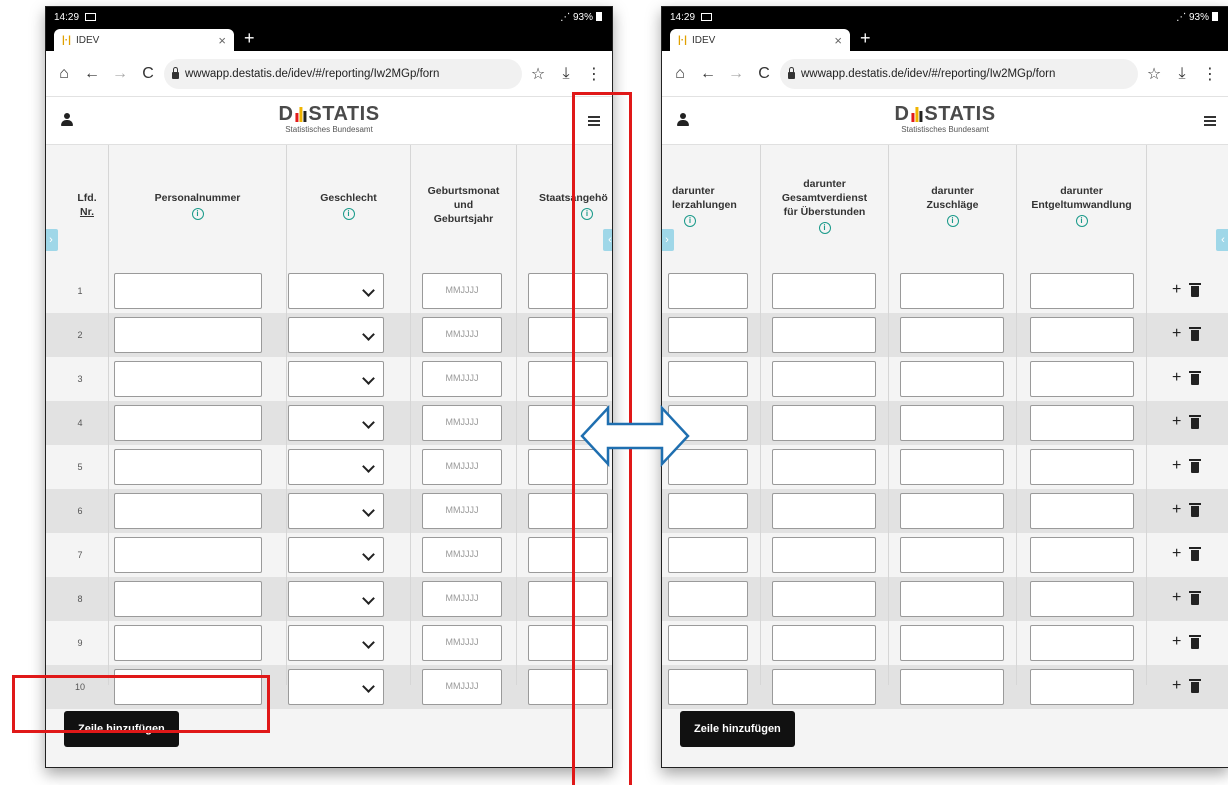  Describe the element at coordinates (1154, 74) in the screenshot. I see `star-icon: ☆` at that location.